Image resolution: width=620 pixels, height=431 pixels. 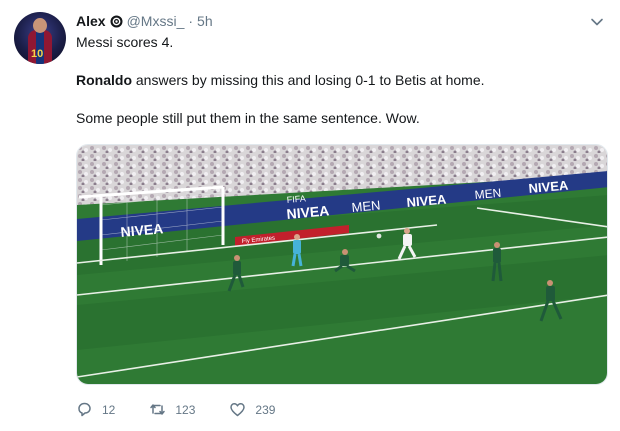 What do you see at coordinates (37, 54) in the screenshot?
I see `avatar-shirt-number: 10` at bounding box center [37, 54].